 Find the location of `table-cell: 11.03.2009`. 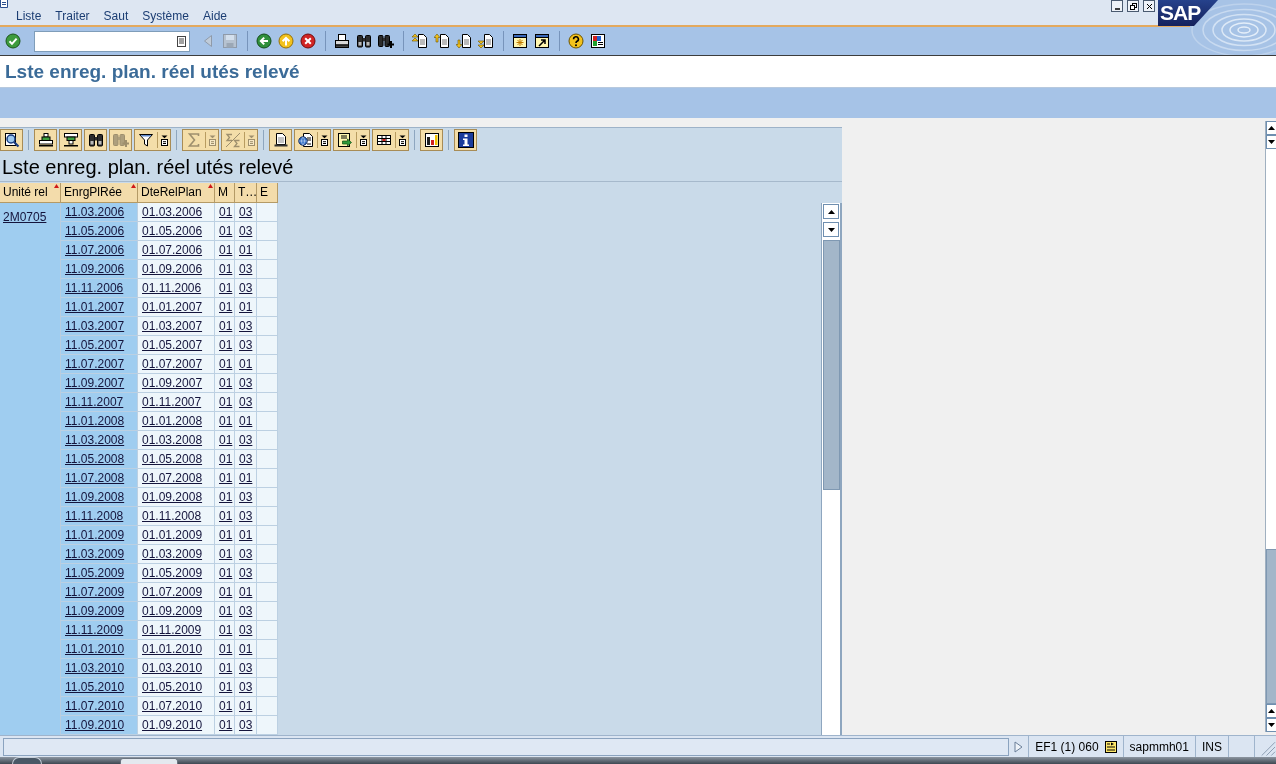

table-cell: 11.03.2009 is located at coordinates (99, 554).